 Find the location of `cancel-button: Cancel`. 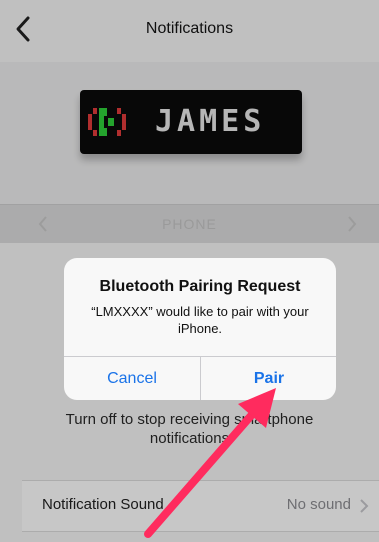

cancel-button: Cancel is located at coordinates (132, 378).